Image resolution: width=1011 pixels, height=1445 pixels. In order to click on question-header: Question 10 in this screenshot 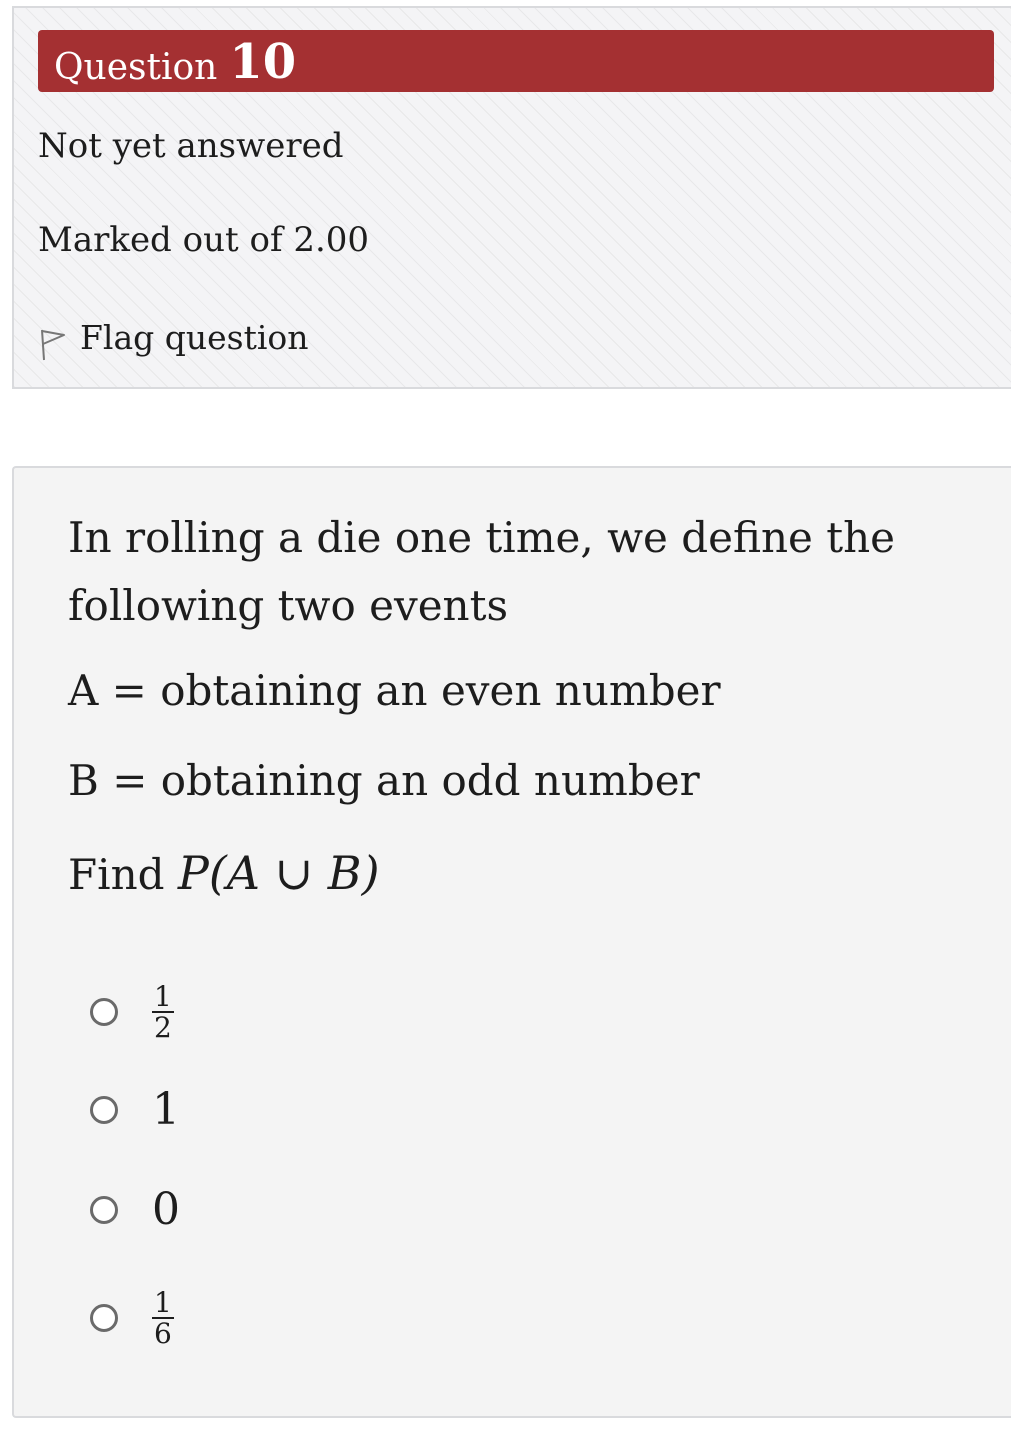, I will do `click(516, 61)`.